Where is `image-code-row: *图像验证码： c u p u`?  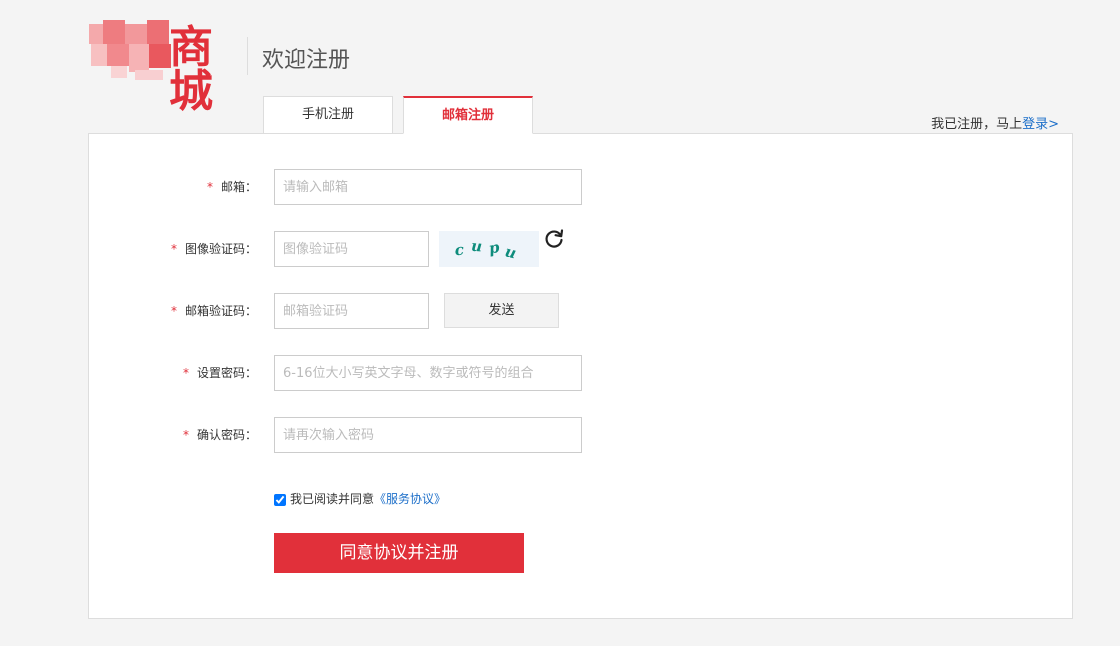 image-code-row: *图像验证码： c u p u is located at coordinates (580, 248).